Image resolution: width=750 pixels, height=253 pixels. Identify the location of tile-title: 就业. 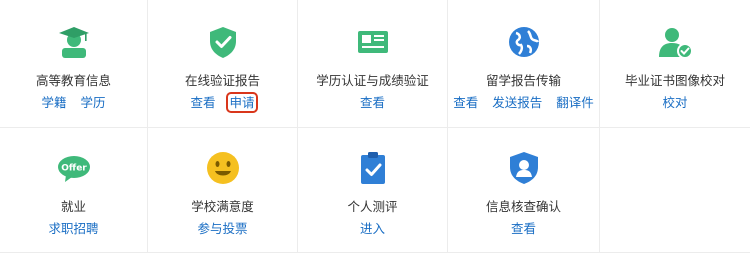
(73, 206).